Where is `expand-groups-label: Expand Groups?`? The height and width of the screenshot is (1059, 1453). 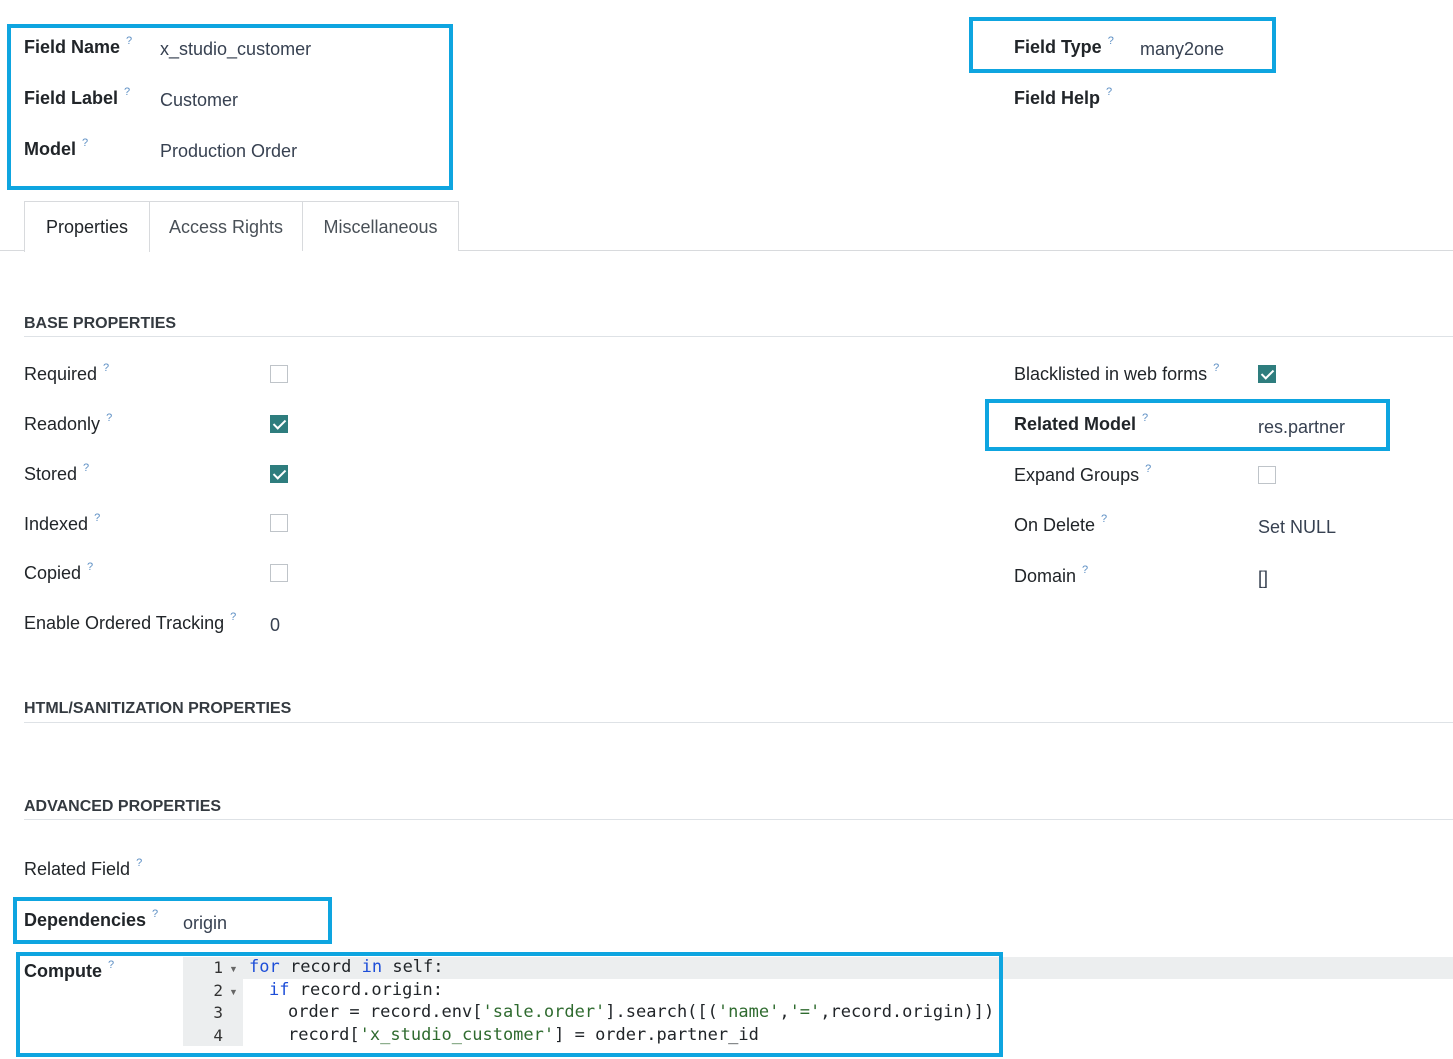 expand-groups-label: Expand Groups? is located at coordinates (1083, 474).